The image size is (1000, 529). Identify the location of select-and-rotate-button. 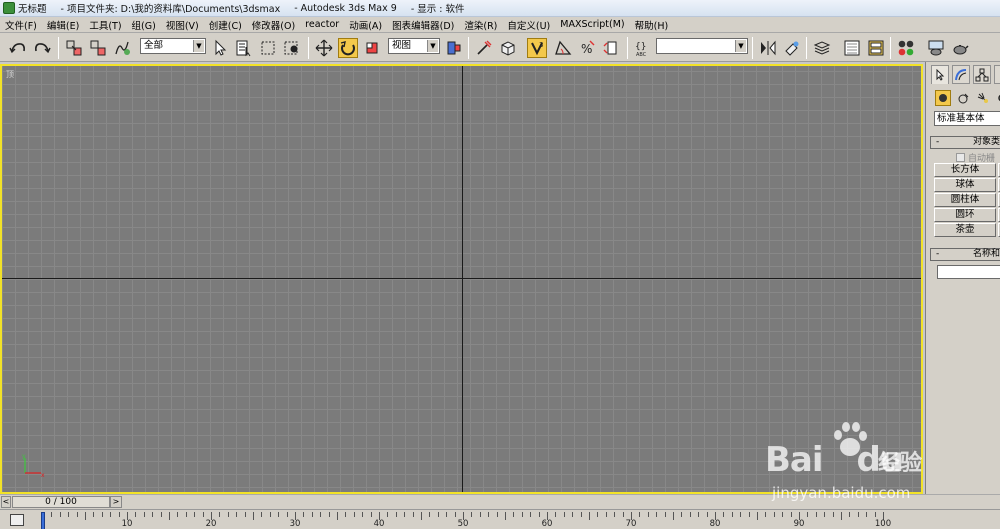
(348, 48).